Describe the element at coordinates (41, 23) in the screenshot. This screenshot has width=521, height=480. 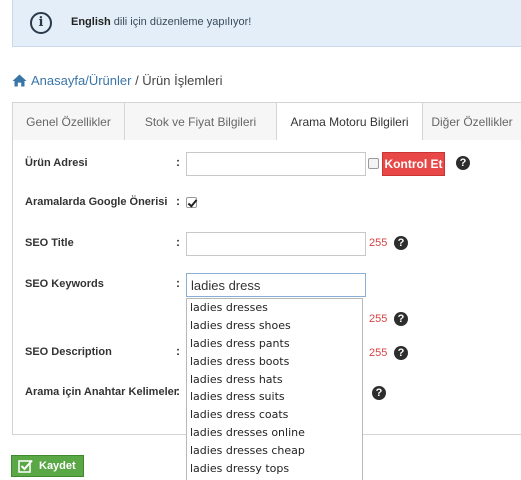
I see `info-icon: i` at that location.